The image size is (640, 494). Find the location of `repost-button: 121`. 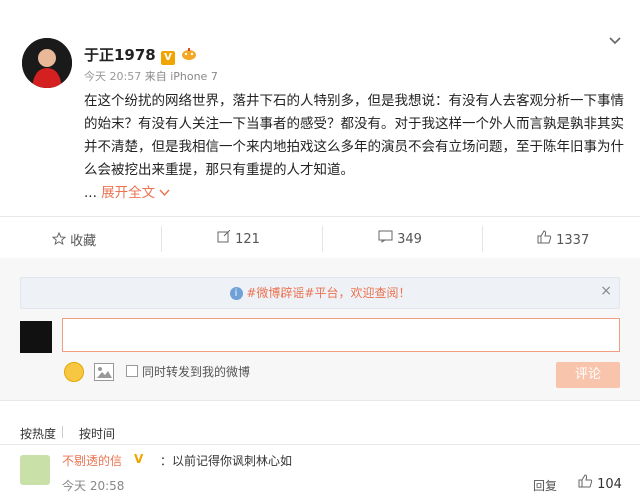

repost-button: 121 is located at coordinates (238, 238).